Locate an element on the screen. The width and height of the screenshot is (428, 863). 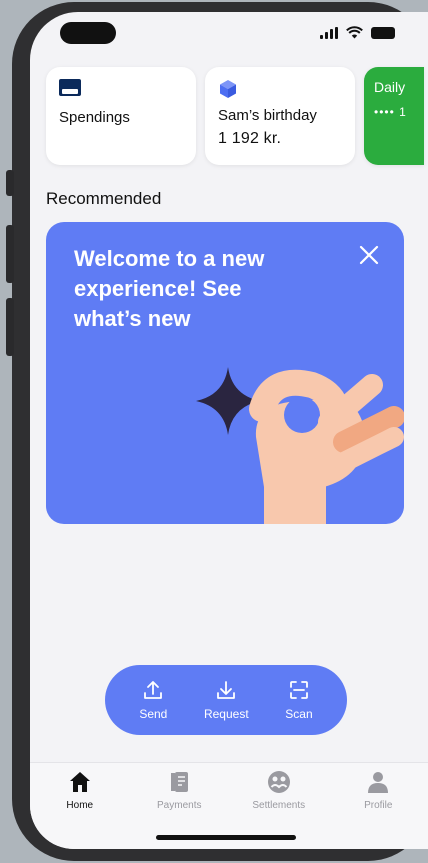
side-button-mute is located at coordinates (10, 183).